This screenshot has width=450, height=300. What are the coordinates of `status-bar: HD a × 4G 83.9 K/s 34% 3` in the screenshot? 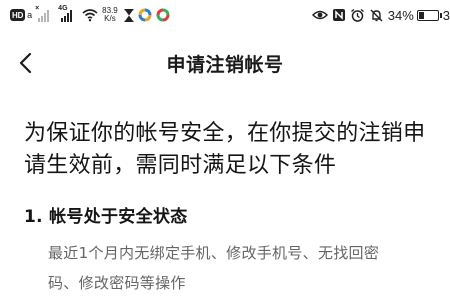 It's located at (225, 15).